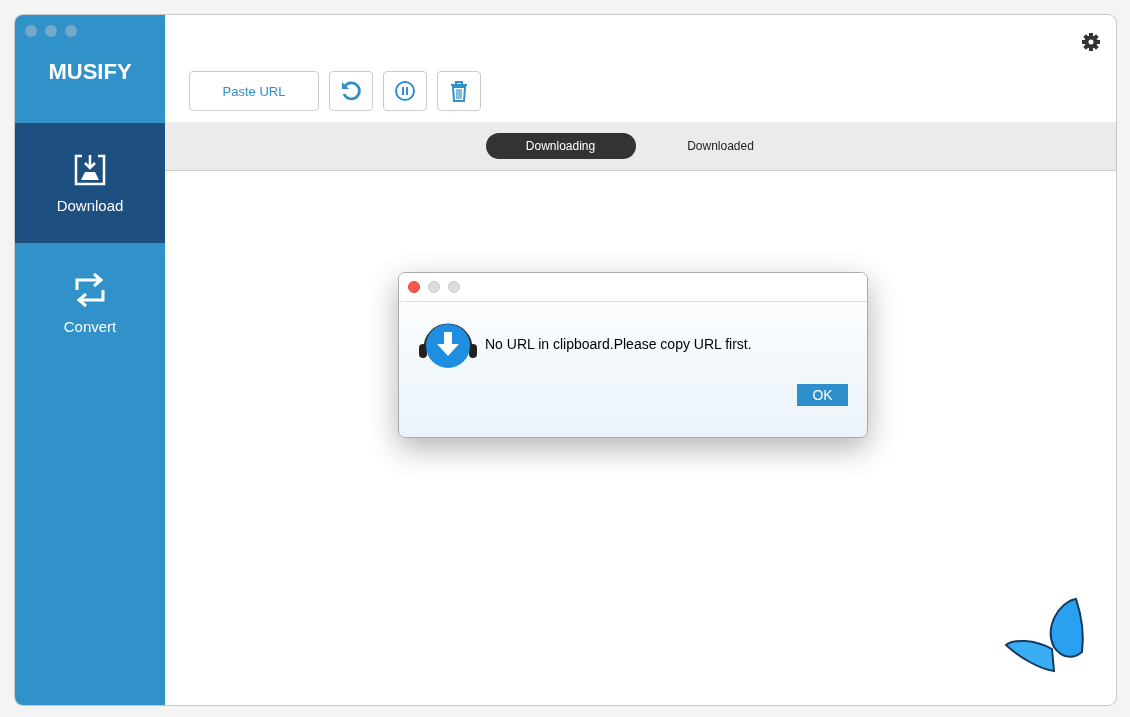 Image resolution: width=1130 pixels, height=717 pixels. I want to click on refresh-icon, so click(351, 91).